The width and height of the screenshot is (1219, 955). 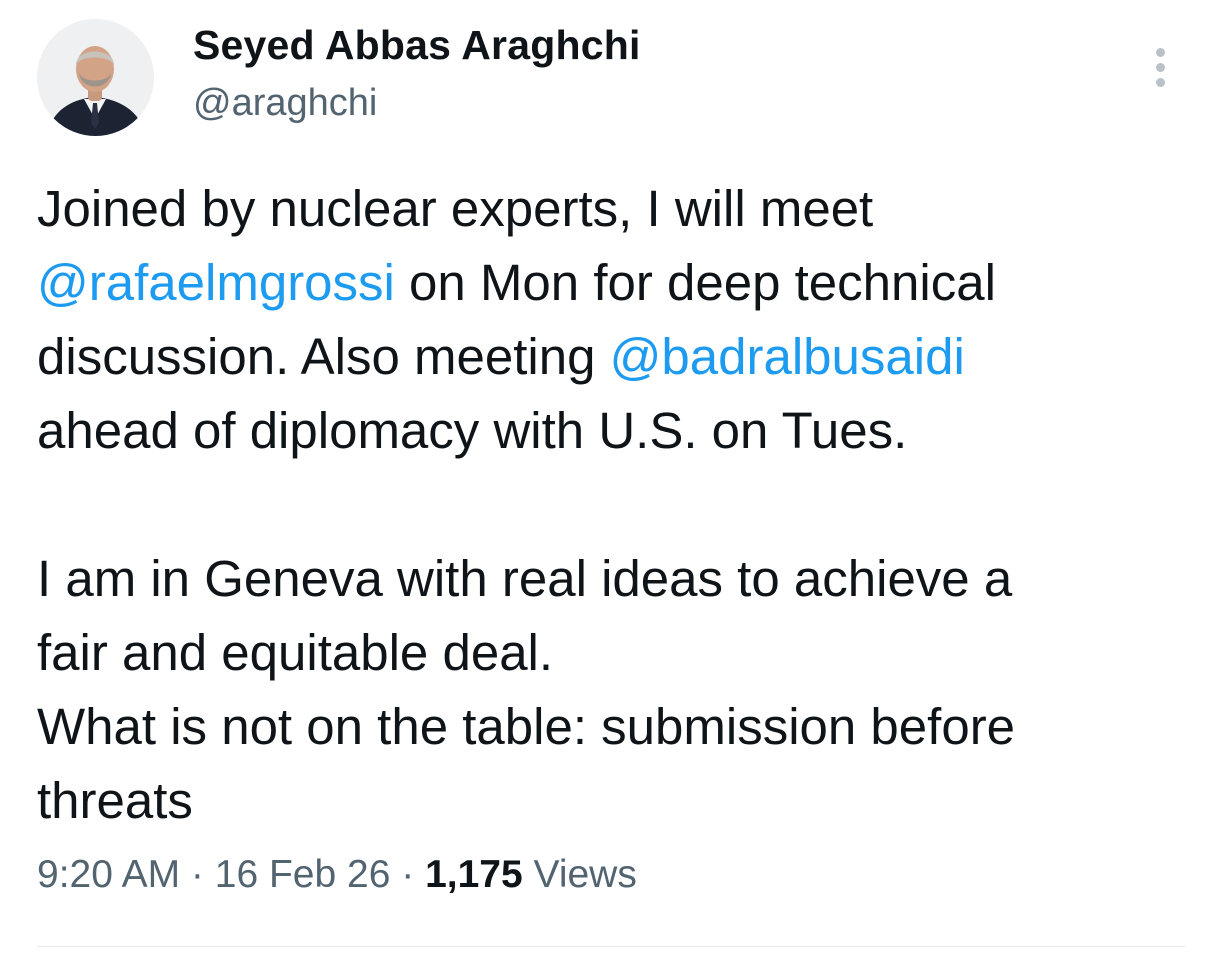 I want to click on tweet-line: discussion. Also meeting @badralbusaidi, so click(x=501, y=356).